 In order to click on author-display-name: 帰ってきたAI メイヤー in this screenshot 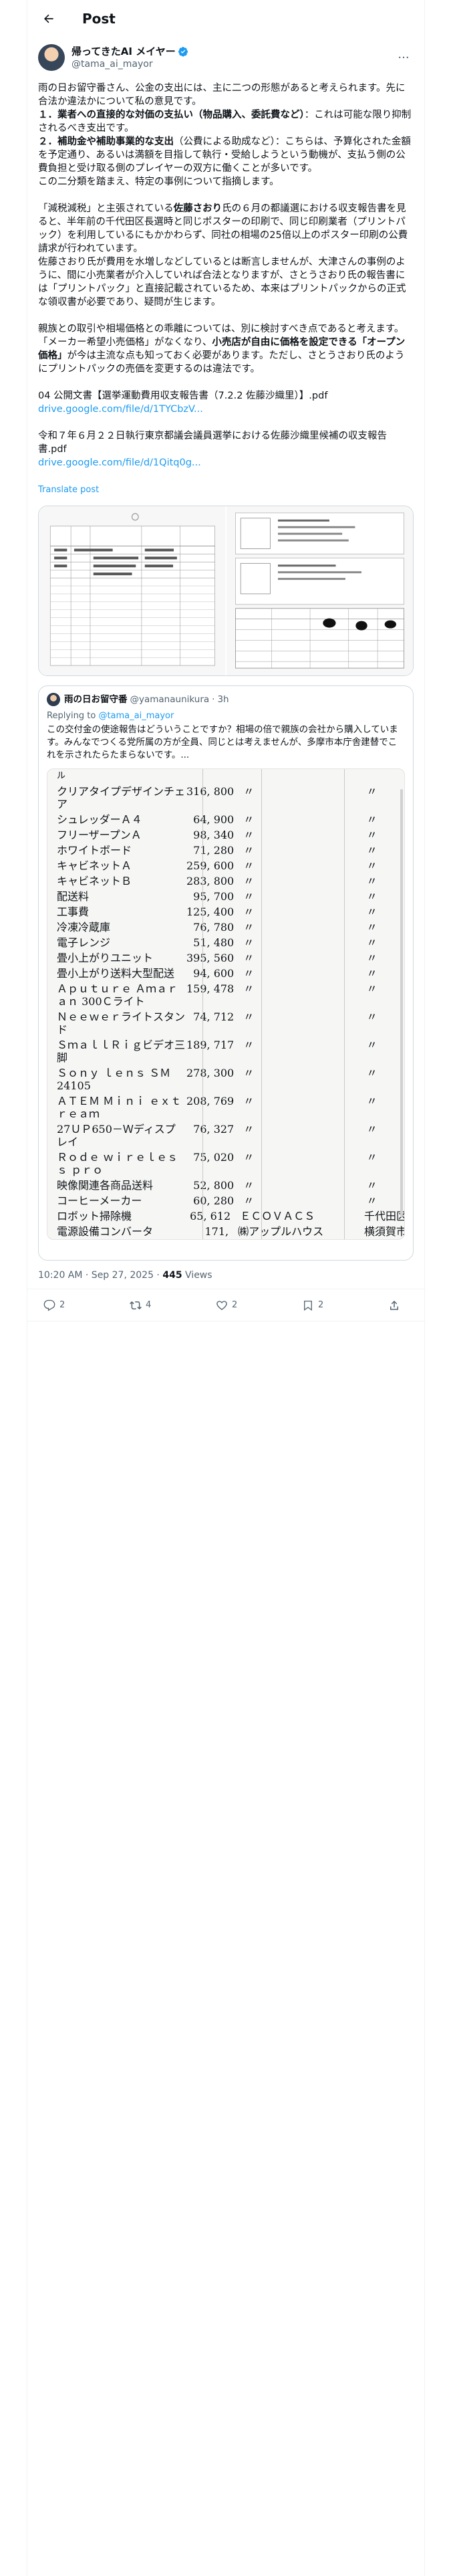, I will do `click(123, 51)`.